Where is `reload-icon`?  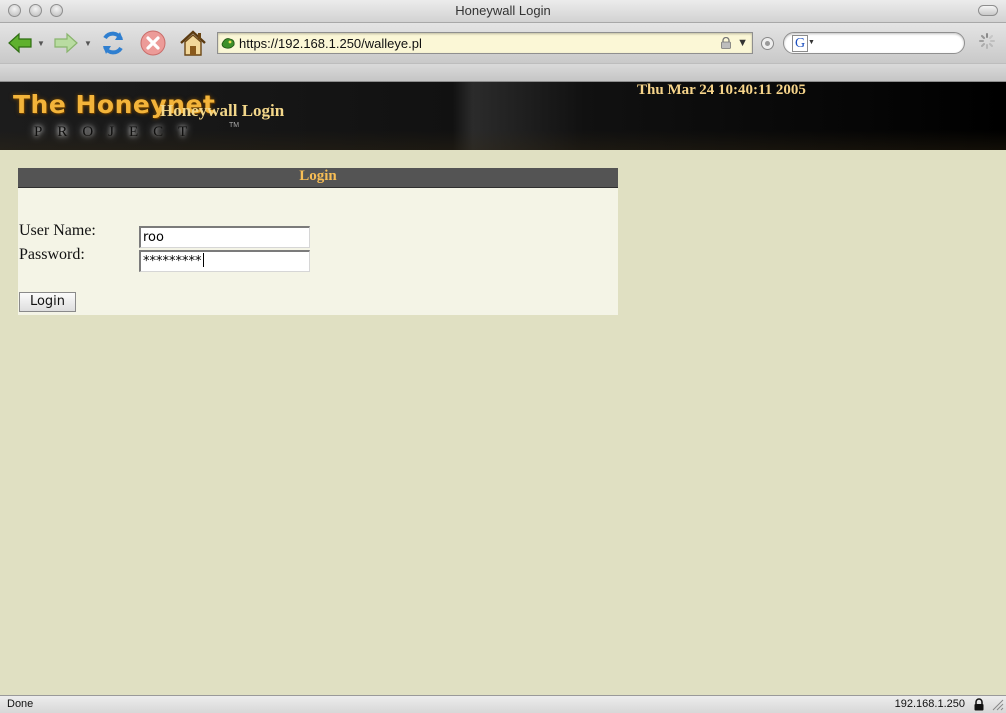
reload-icon is located at coordinates (113, 43).